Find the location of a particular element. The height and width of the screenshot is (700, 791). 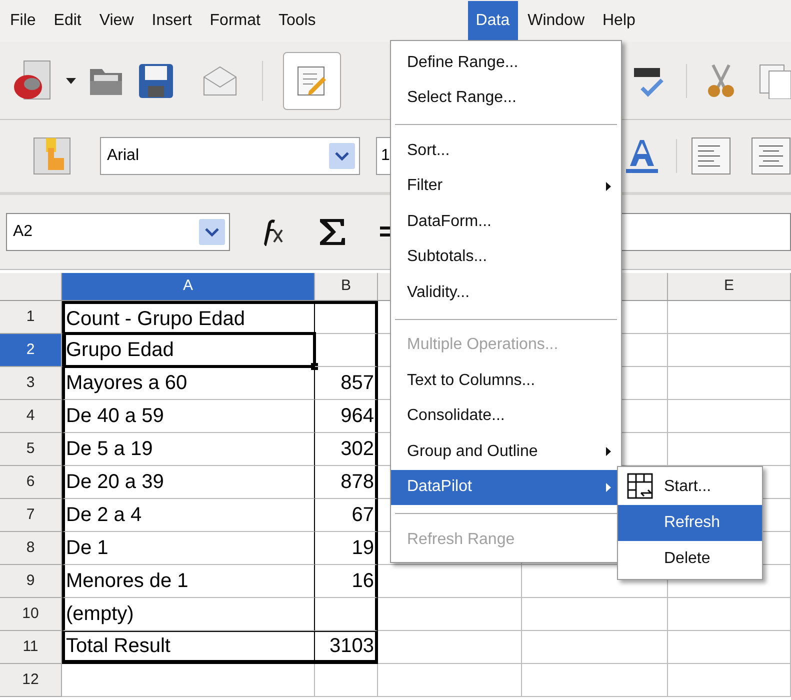

row-header: 9 is located at coordinates (31, 581).